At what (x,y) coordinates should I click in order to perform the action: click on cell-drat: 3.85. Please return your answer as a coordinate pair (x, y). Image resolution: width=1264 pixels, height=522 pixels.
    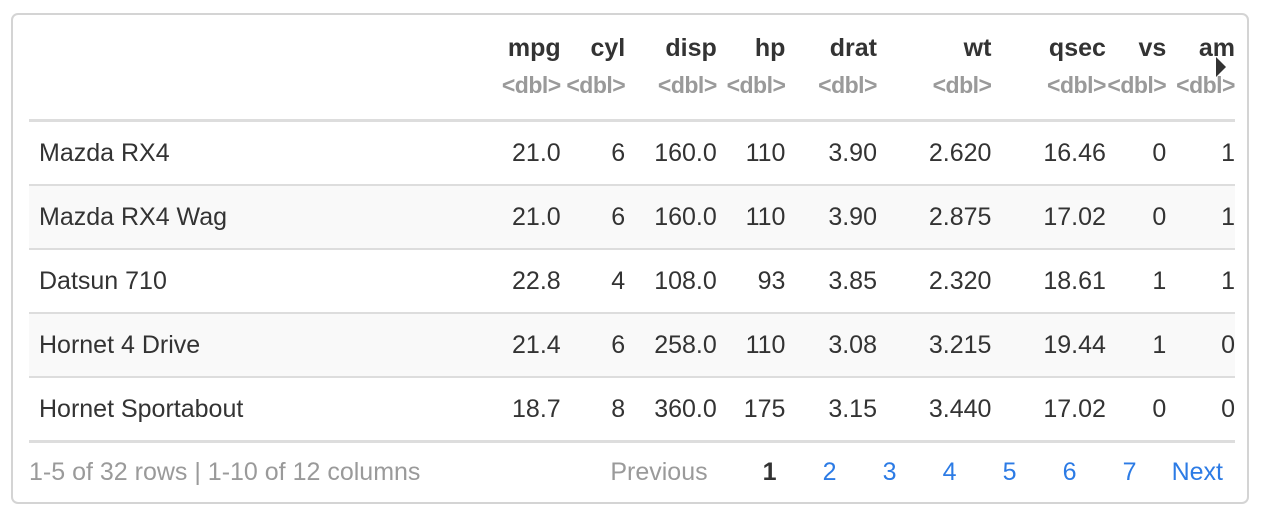
    Looking at the image, I should click on (831, 281).